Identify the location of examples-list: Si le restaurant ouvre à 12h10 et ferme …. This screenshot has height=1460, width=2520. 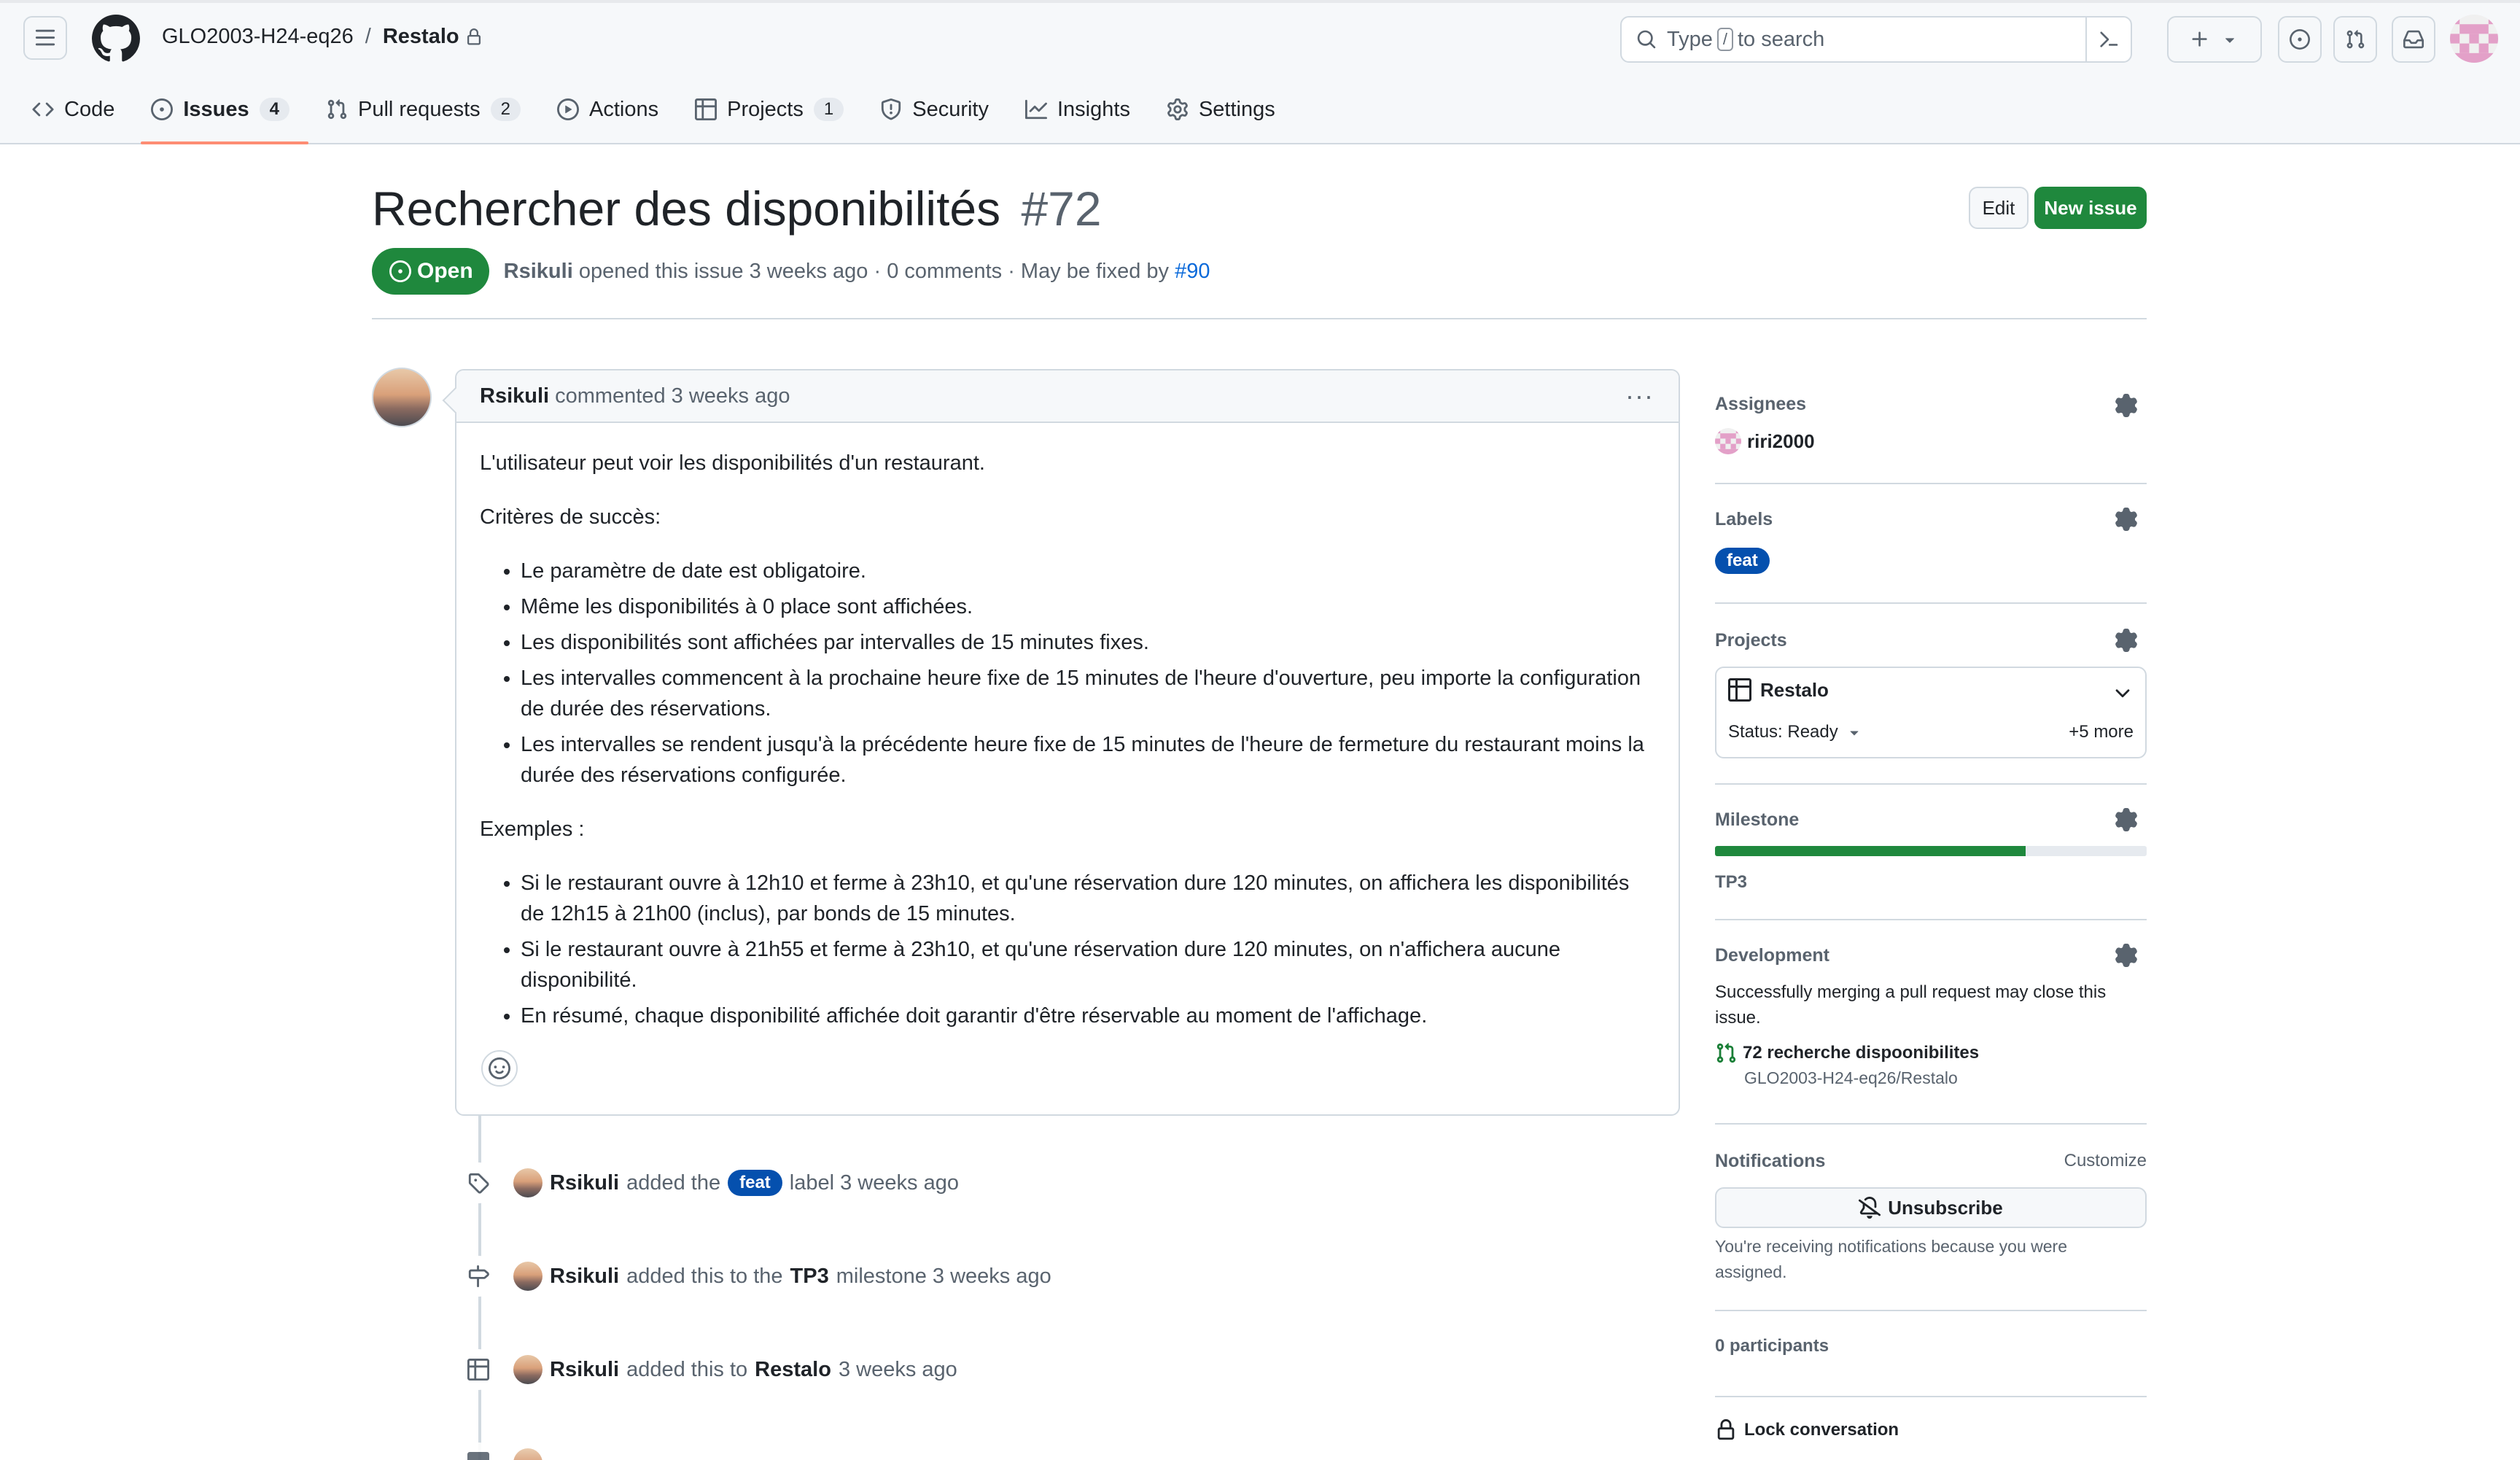
(1088, 949).